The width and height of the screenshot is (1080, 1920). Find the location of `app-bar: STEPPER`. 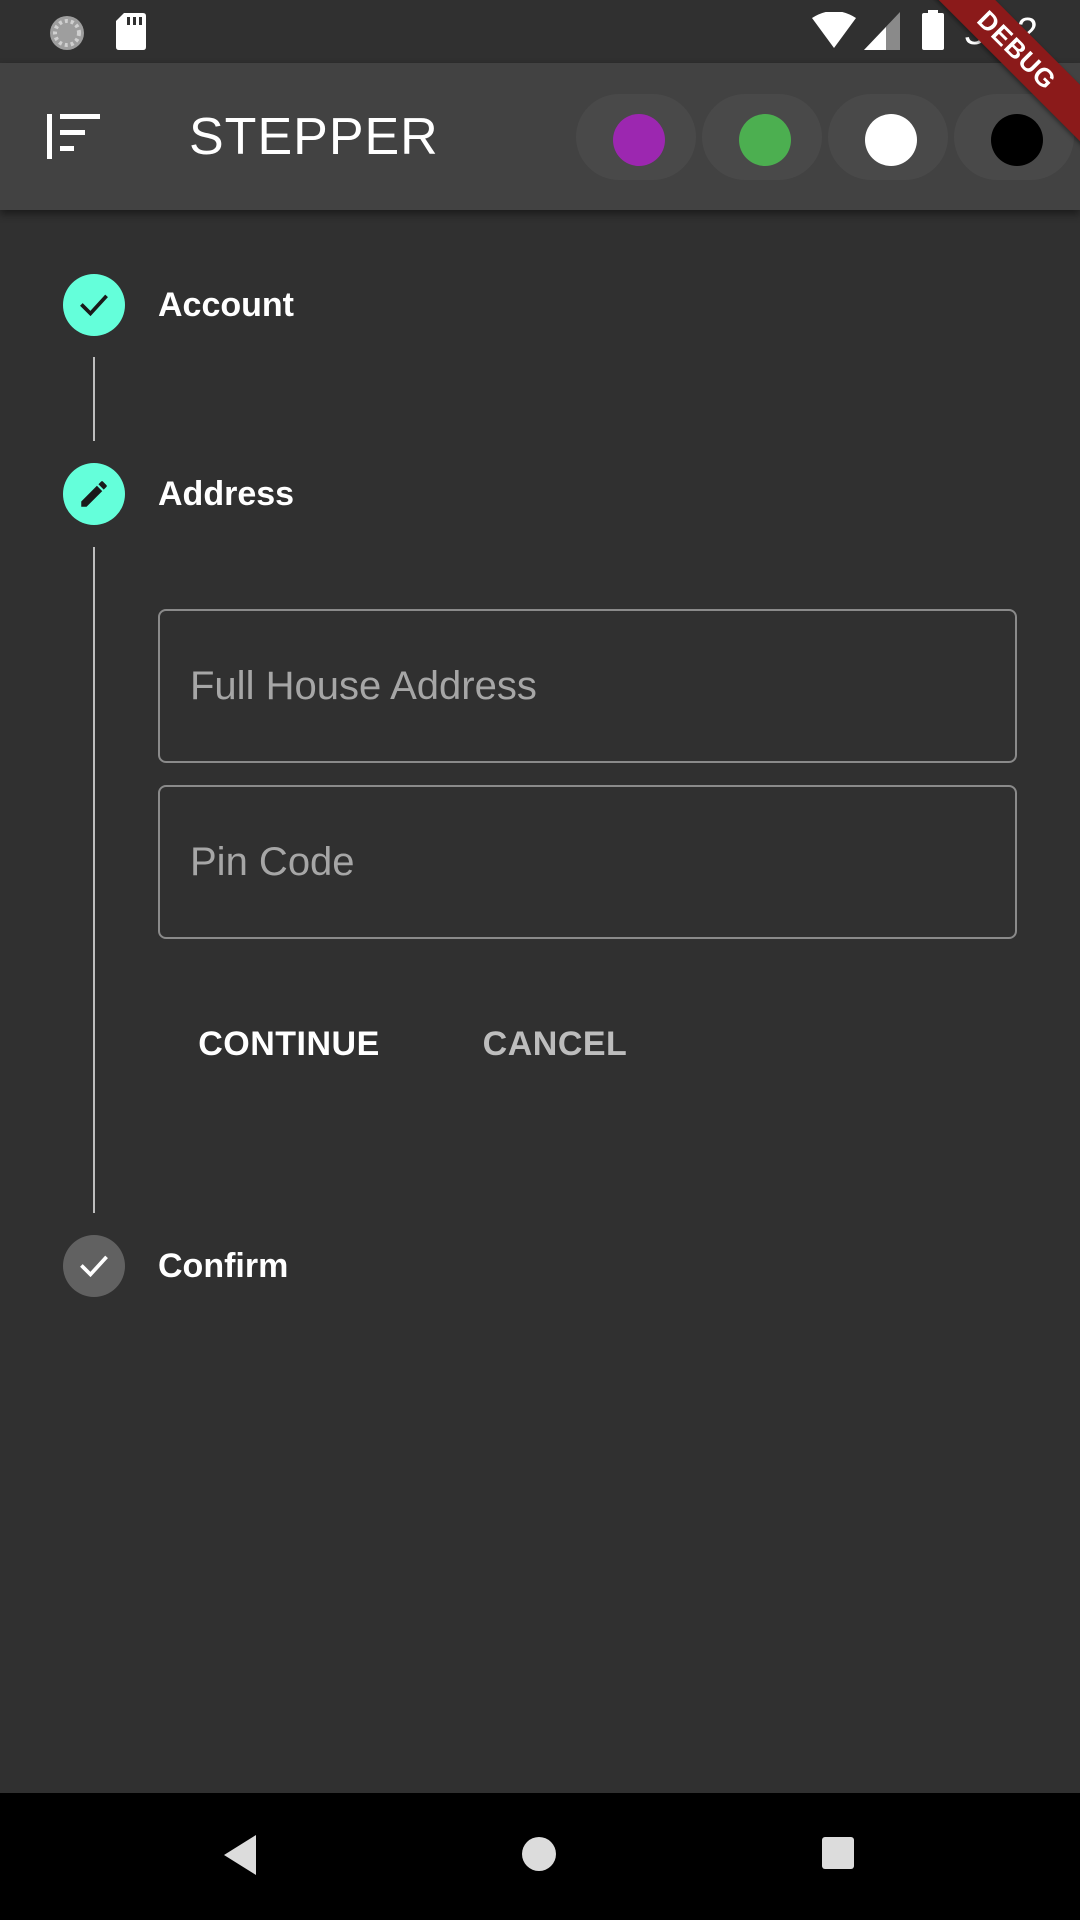

app-bar: STEPPER is located at coordinates (540, 136).